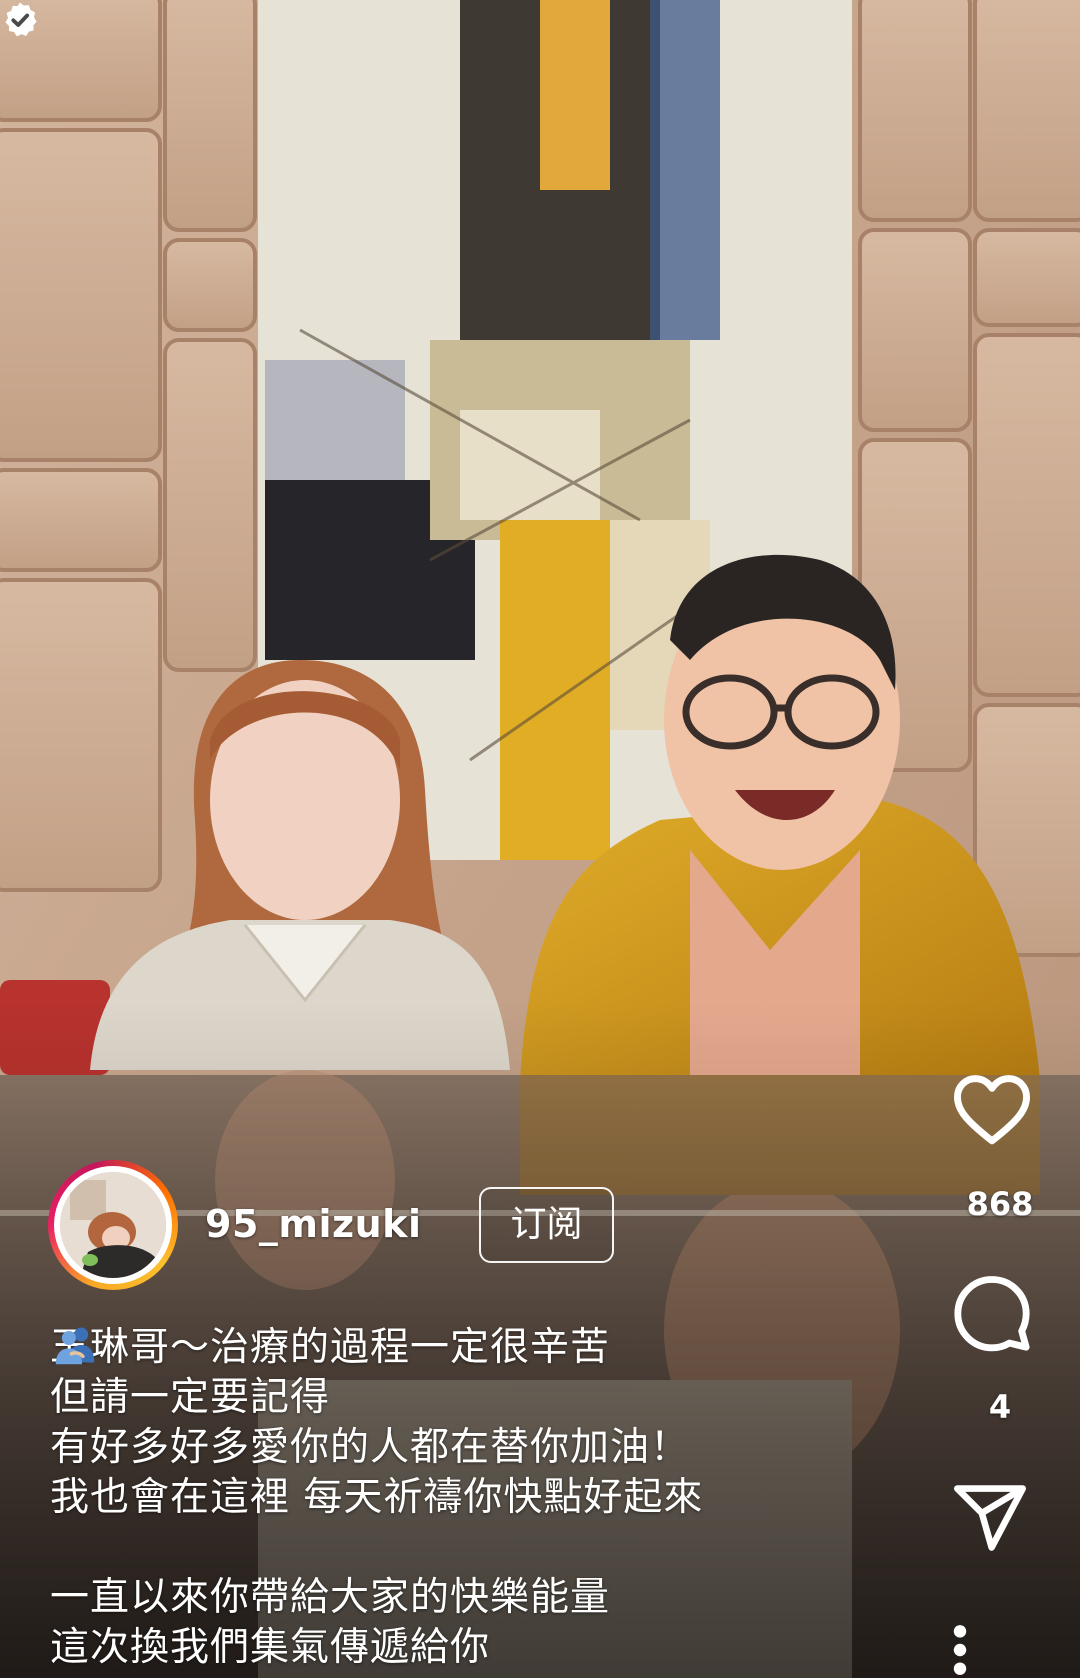  I want to click on comment-count: 4, so click(1000, 1407).